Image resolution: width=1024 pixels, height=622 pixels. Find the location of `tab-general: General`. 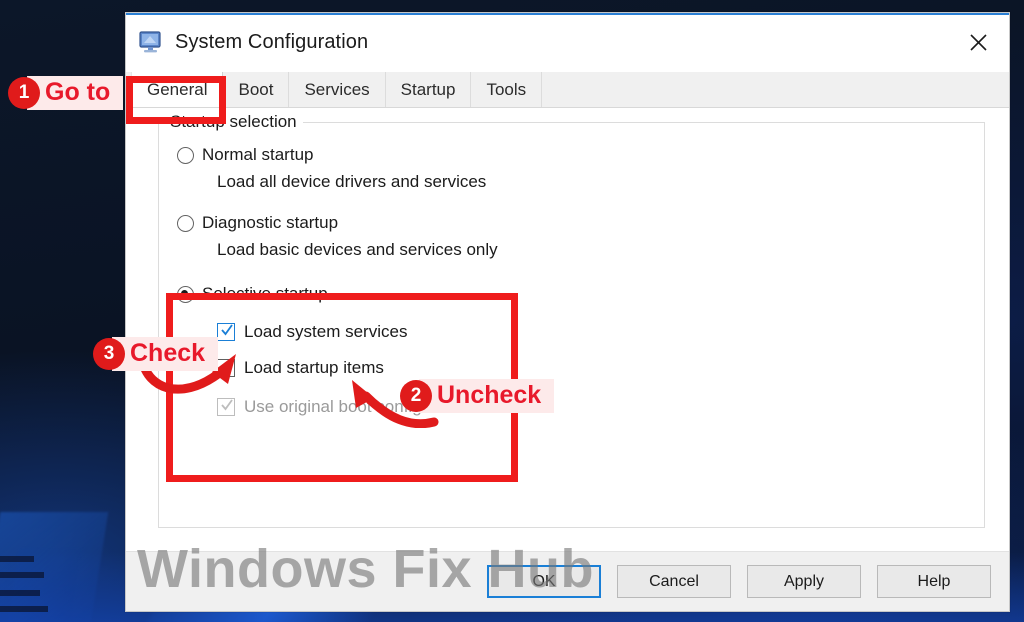

tab-general: General is located at coordinates (177, 89).